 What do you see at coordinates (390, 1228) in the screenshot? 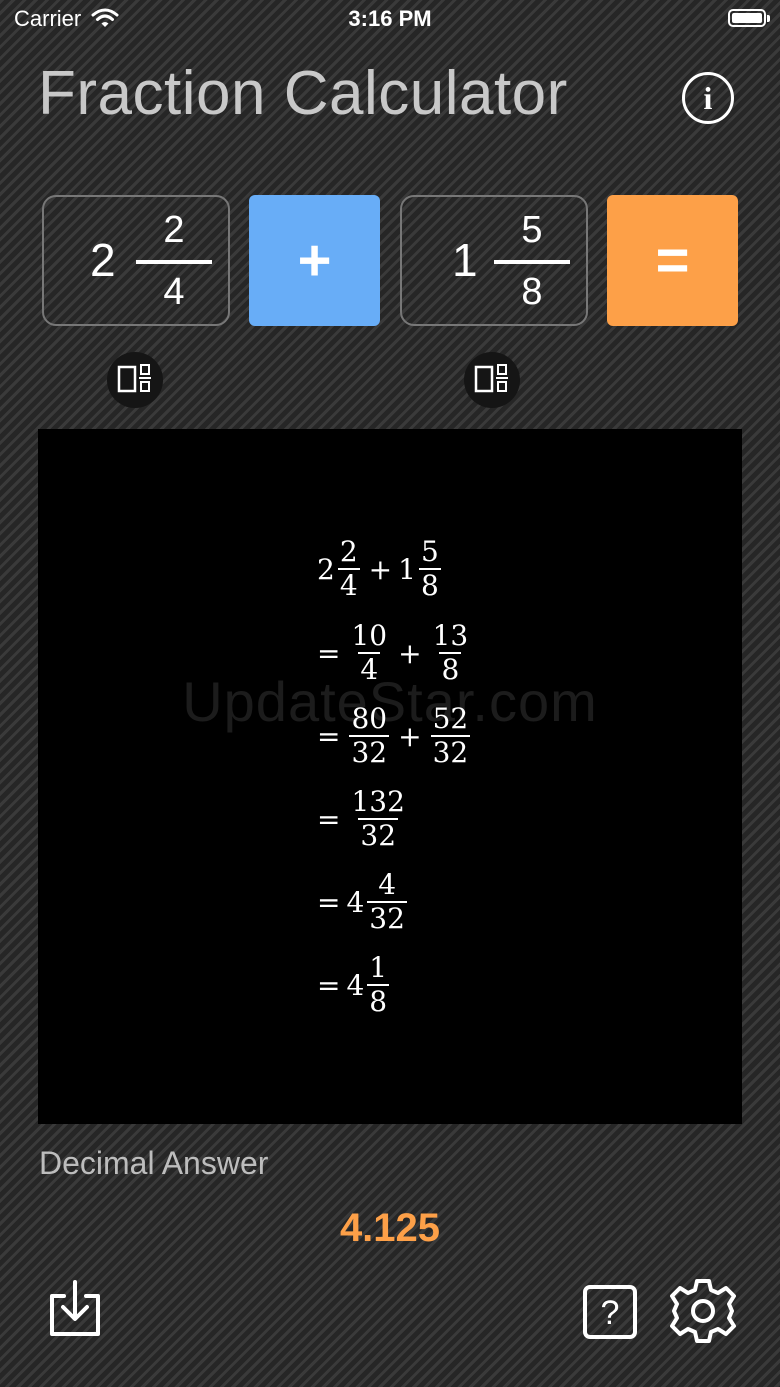
I see `decimal-answer-value: 4.125` at bounding box center [390, 1228].